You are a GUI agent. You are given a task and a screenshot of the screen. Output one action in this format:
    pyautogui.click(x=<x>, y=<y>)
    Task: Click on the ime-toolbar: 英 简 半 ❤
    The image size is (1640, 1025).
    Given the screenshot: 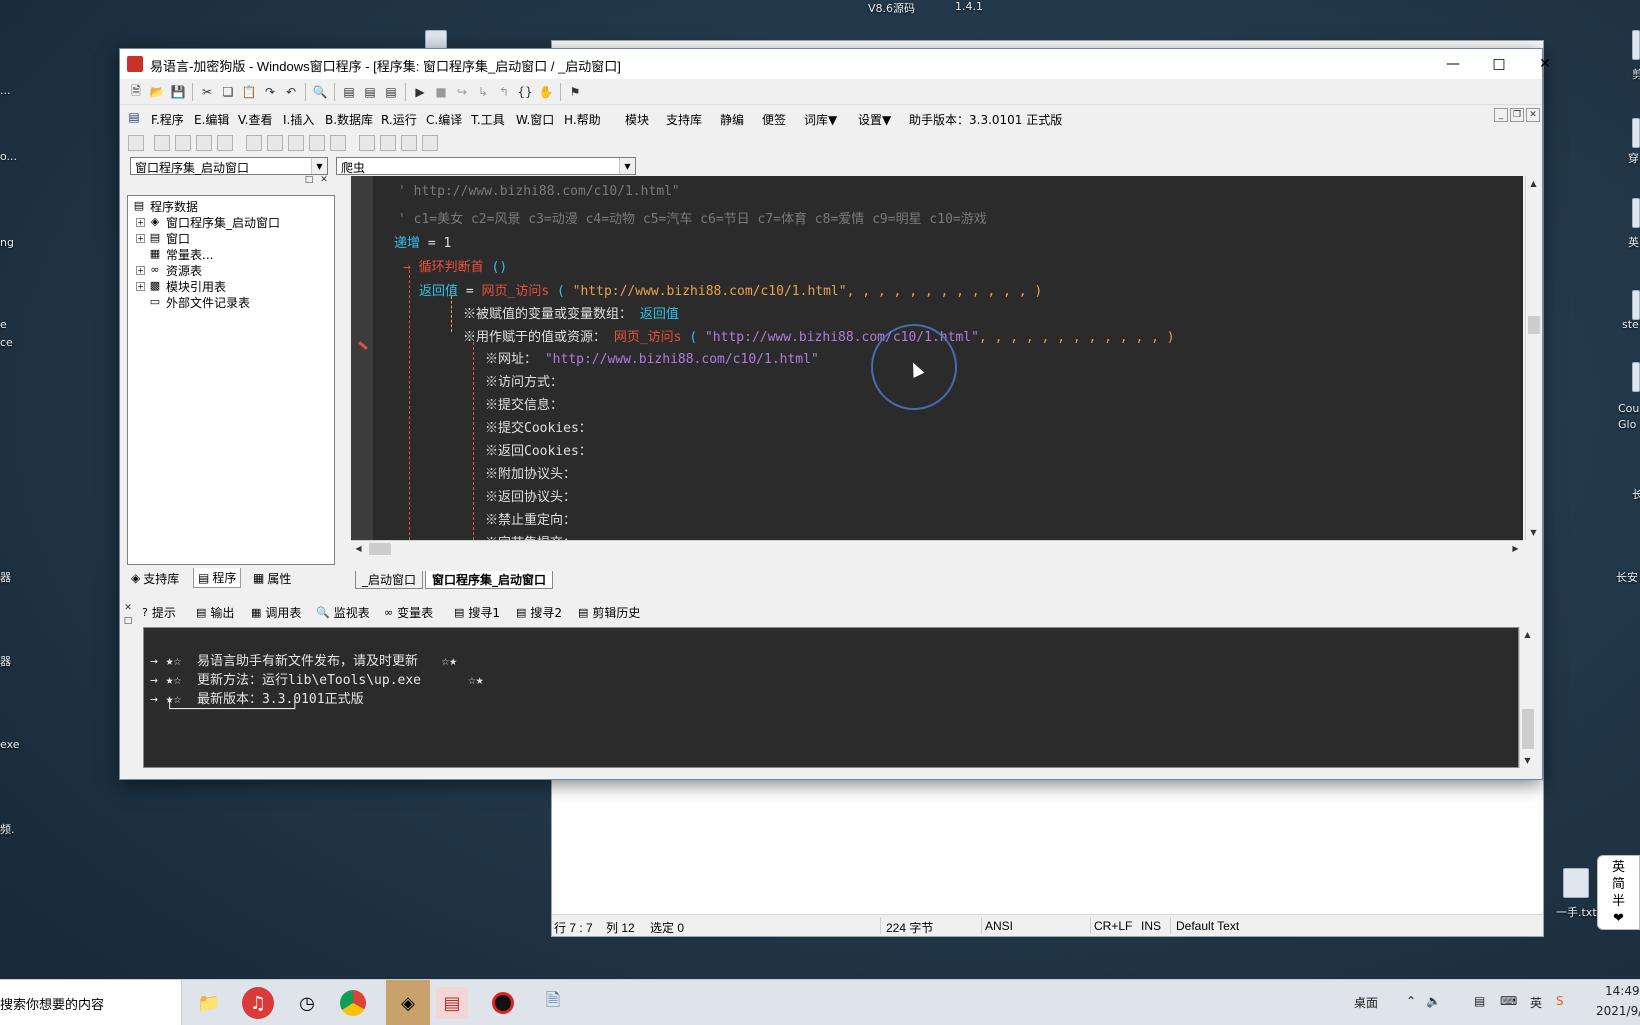 What is the action you would take?
    pyautogui.click(x=1618, y=892)
    